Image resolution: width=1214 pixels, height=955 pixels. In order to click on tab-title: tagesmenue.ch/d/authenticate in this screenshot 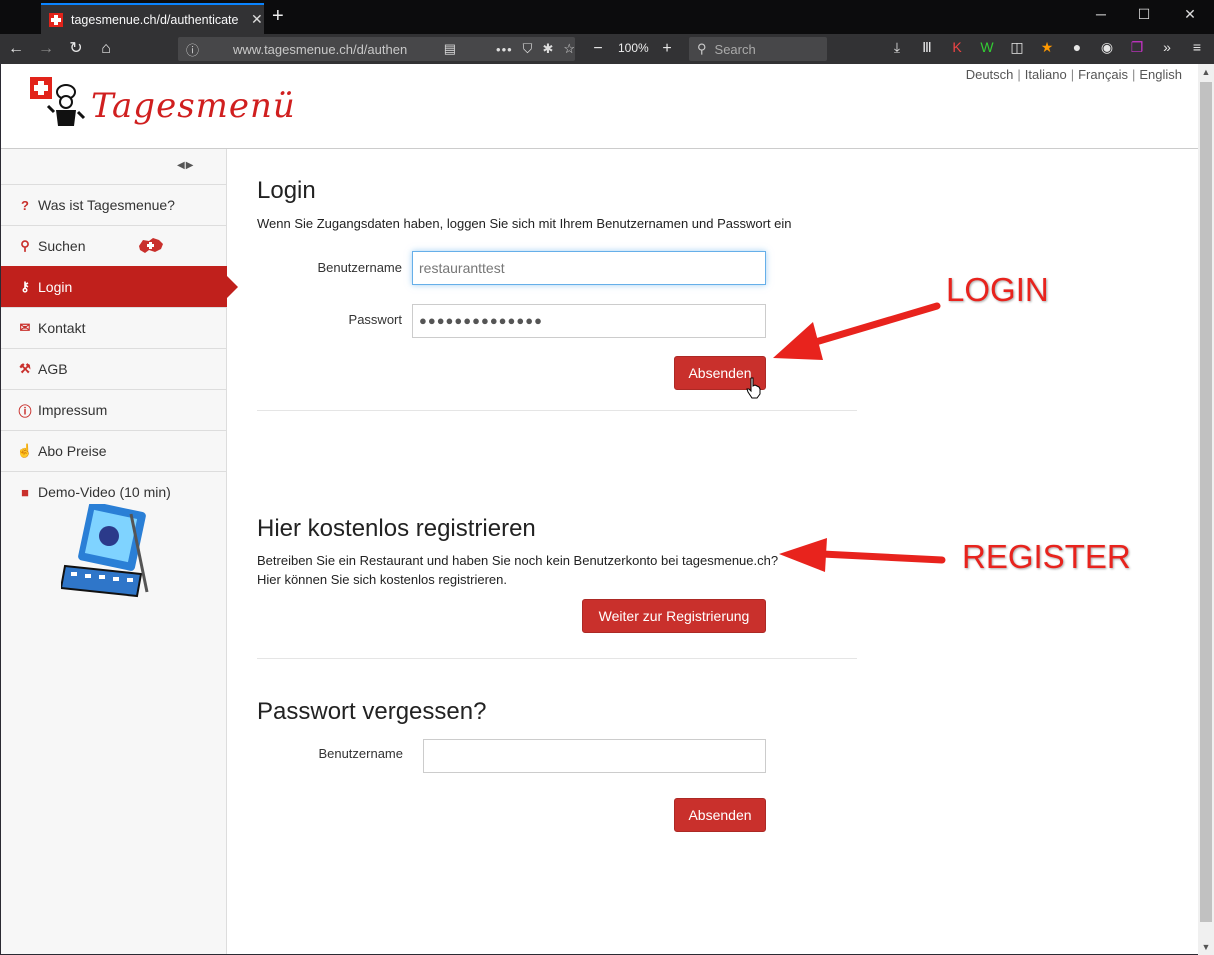, I will do `click(155, 19)`.